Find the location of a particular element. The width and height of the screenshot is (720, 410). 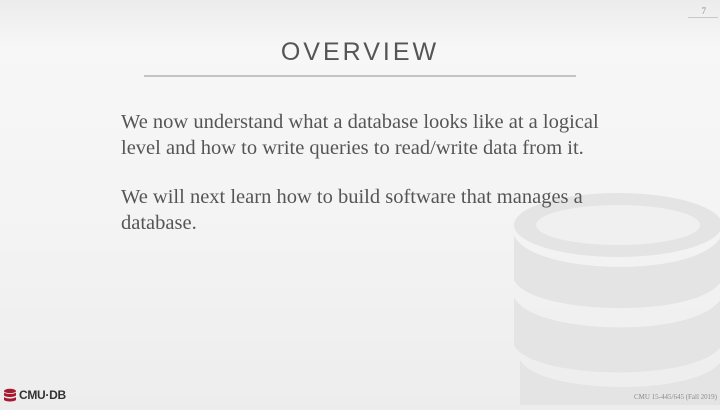

title-divider is located at coordinates (360, 76).